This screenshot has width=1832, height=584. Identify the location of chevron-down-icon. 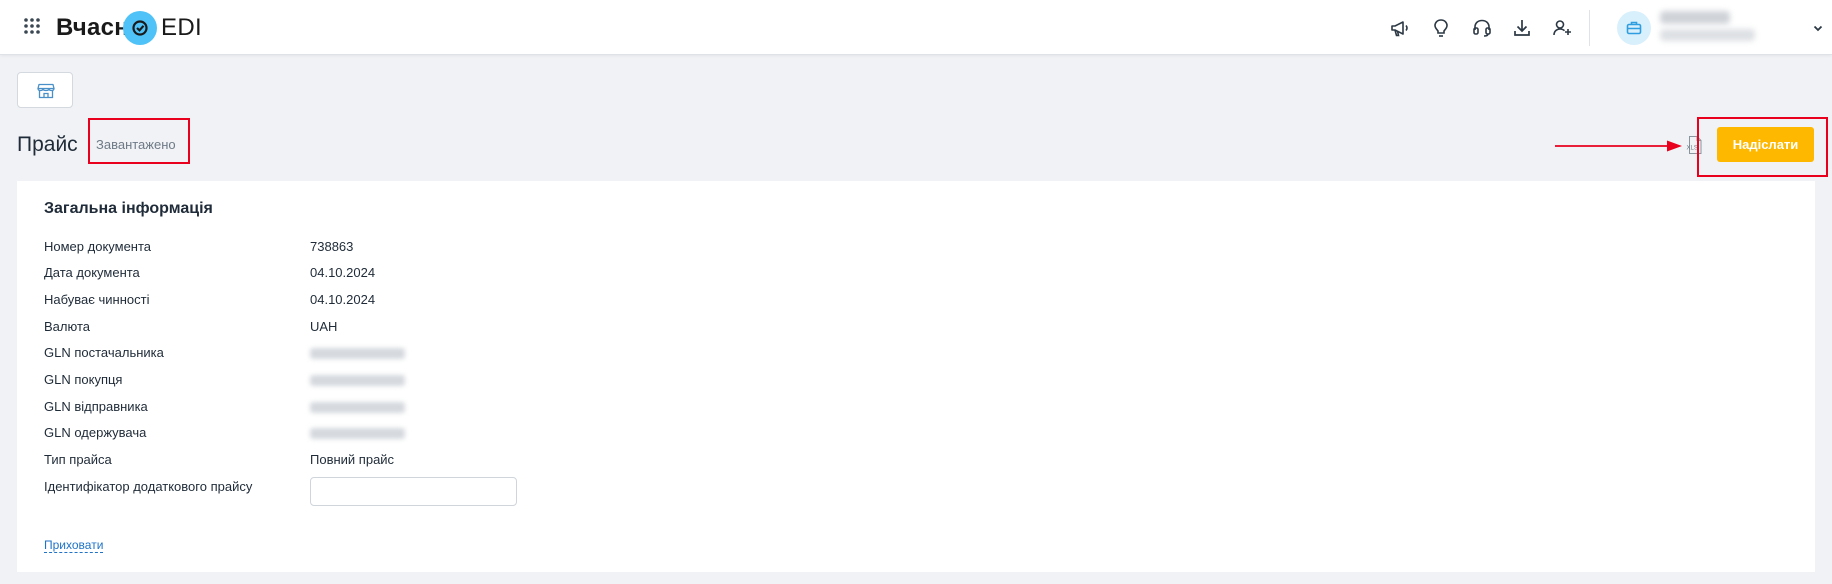
(1818, 28).